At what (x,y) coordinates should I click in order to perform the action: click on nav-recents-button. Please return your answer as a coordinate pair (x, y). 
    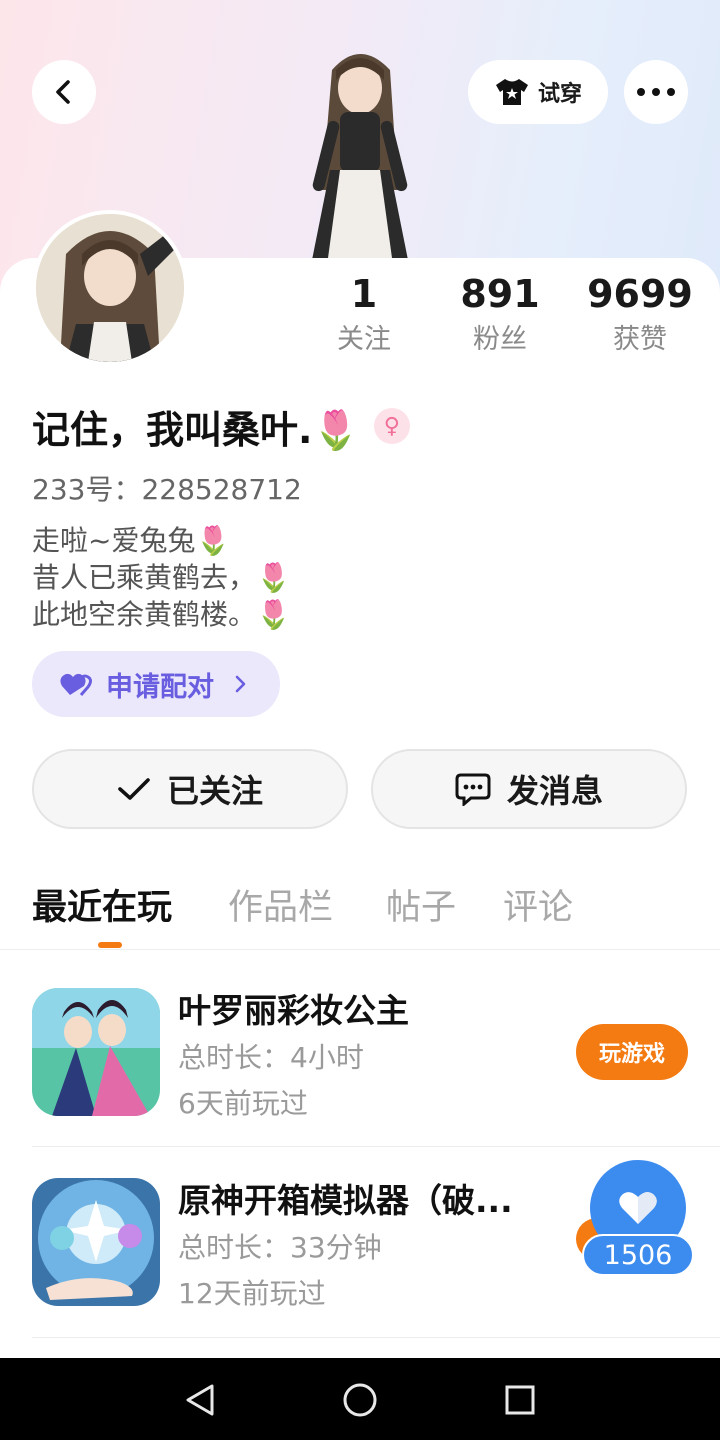
    Looking at the image, I should click on (520, 1400).